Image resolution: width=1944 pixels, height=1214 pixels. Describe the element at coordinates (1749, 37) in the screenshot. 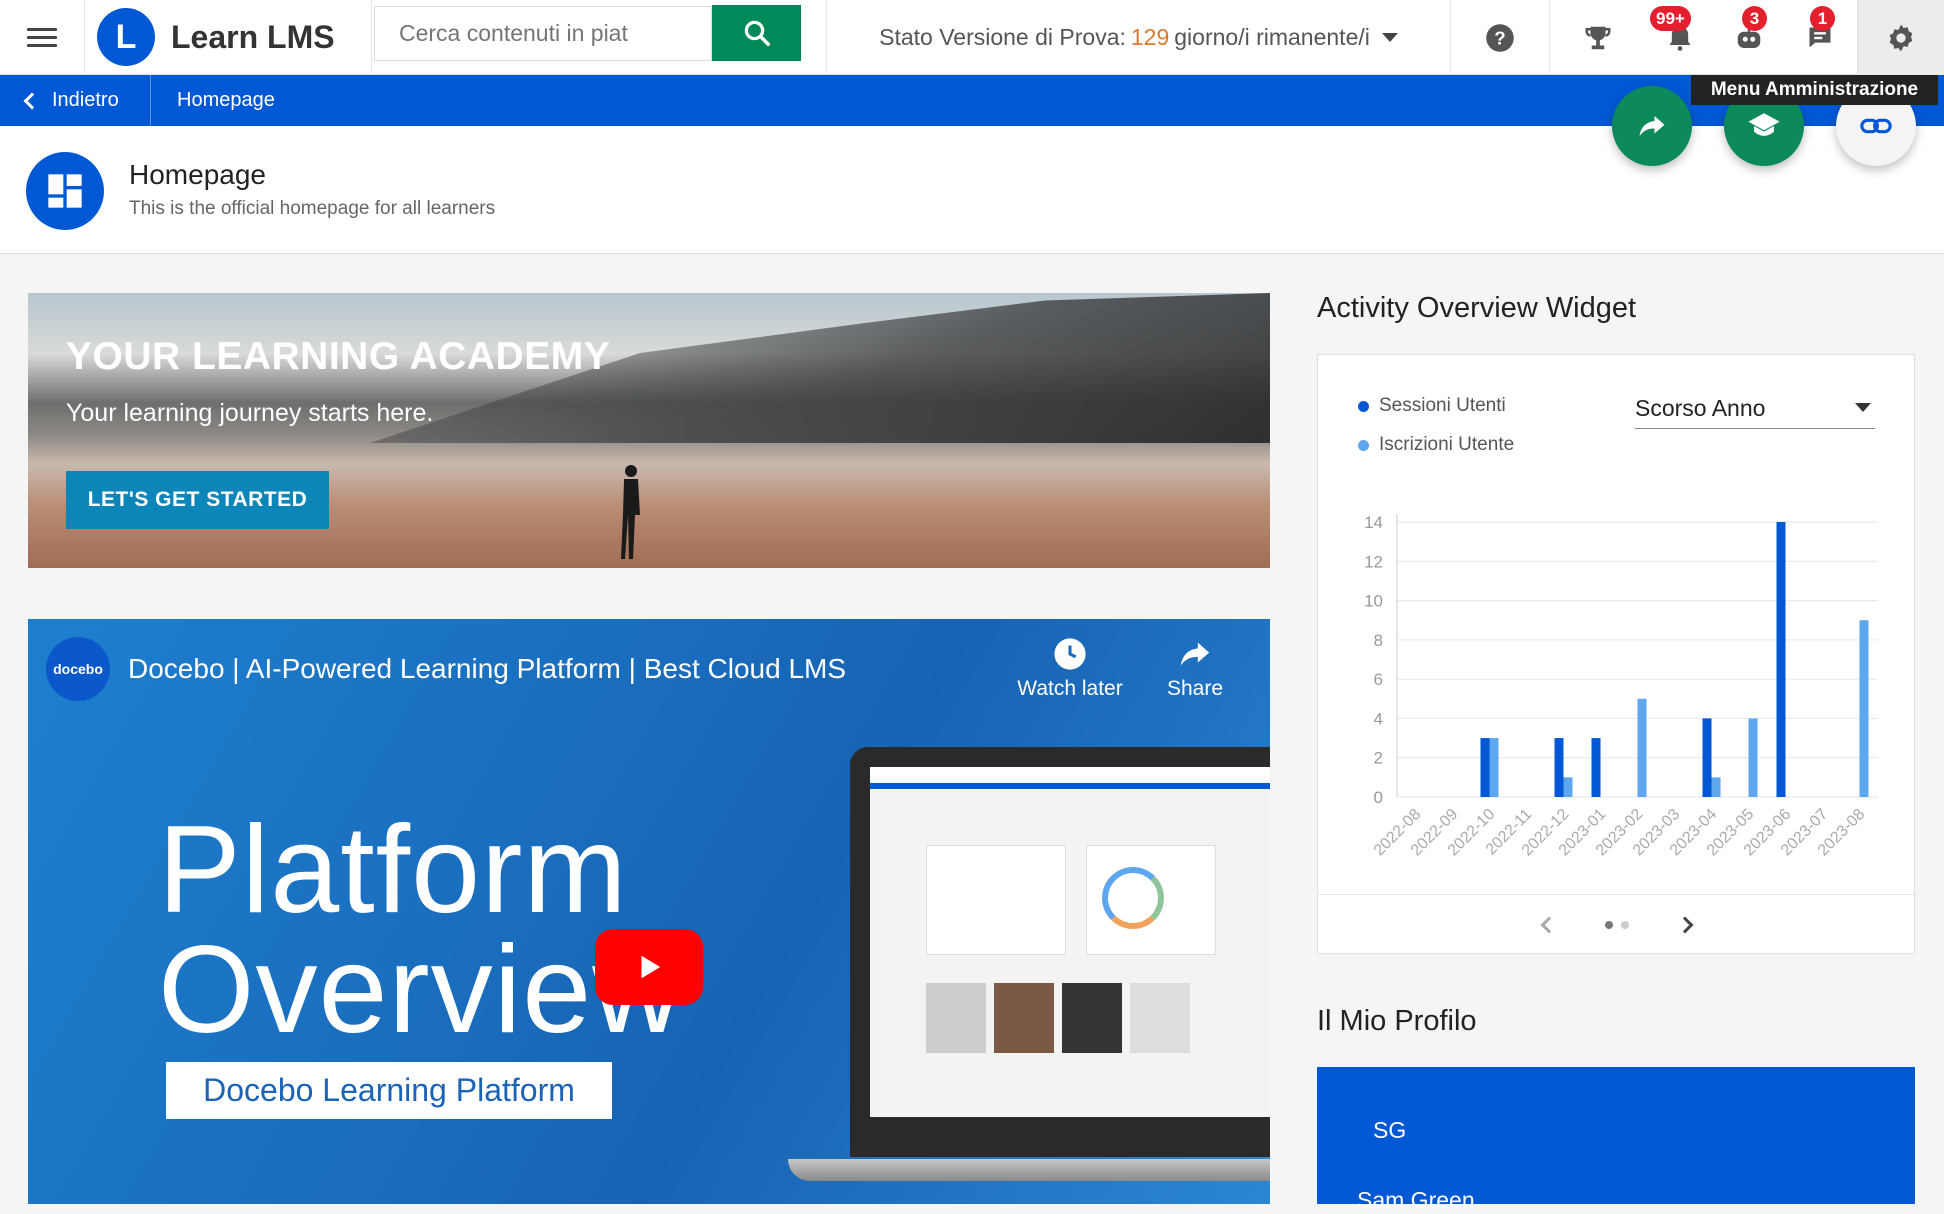

I see `coach-button: 3` at that location.